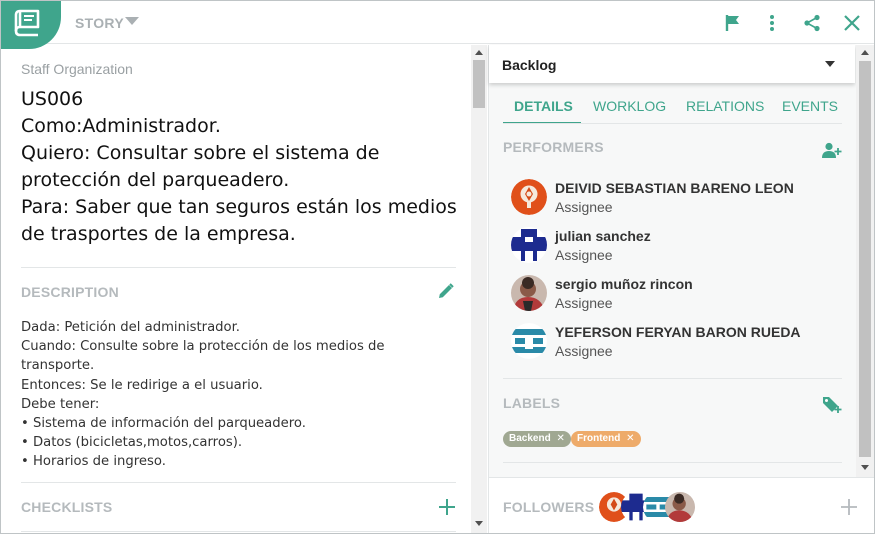  What do you see at coordinates (70, 292) in the screenshot?
I see `description-heading: DESCRIPTION` at bounding box center [70, 292].